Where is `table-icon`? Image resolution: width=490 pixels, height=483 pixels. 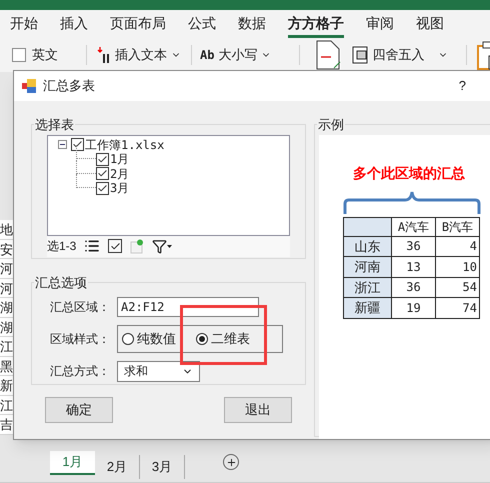 table-icon is located at coordinates (360, 55).